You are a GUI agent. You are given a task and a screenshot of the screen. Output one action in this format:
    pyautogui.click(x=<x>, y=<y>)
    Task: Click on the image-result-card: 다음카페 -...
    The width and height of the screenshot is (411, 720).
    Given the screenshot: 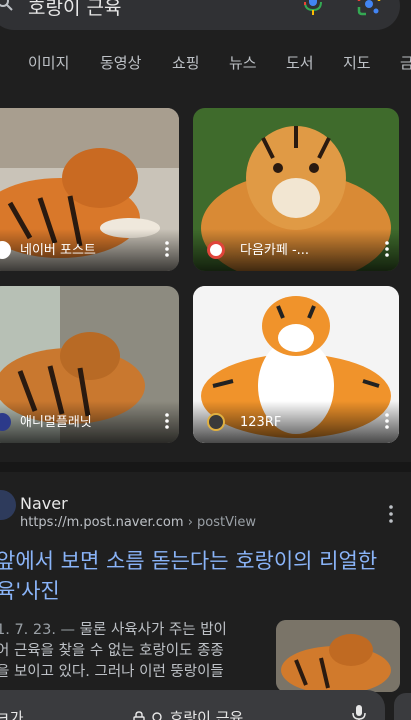 What is the action you would take?
    pyautogui.click(x=296, y=189)
    